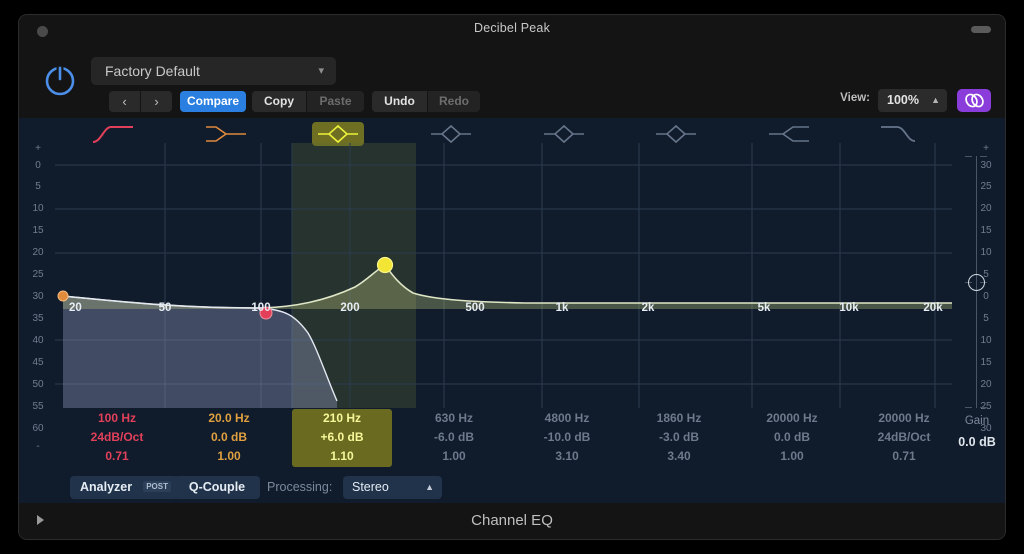 The image size is (1024, 554). Describe the element at coordinates (648, 308) in the screenshot. I see `freq-tick: 2k` at that location.